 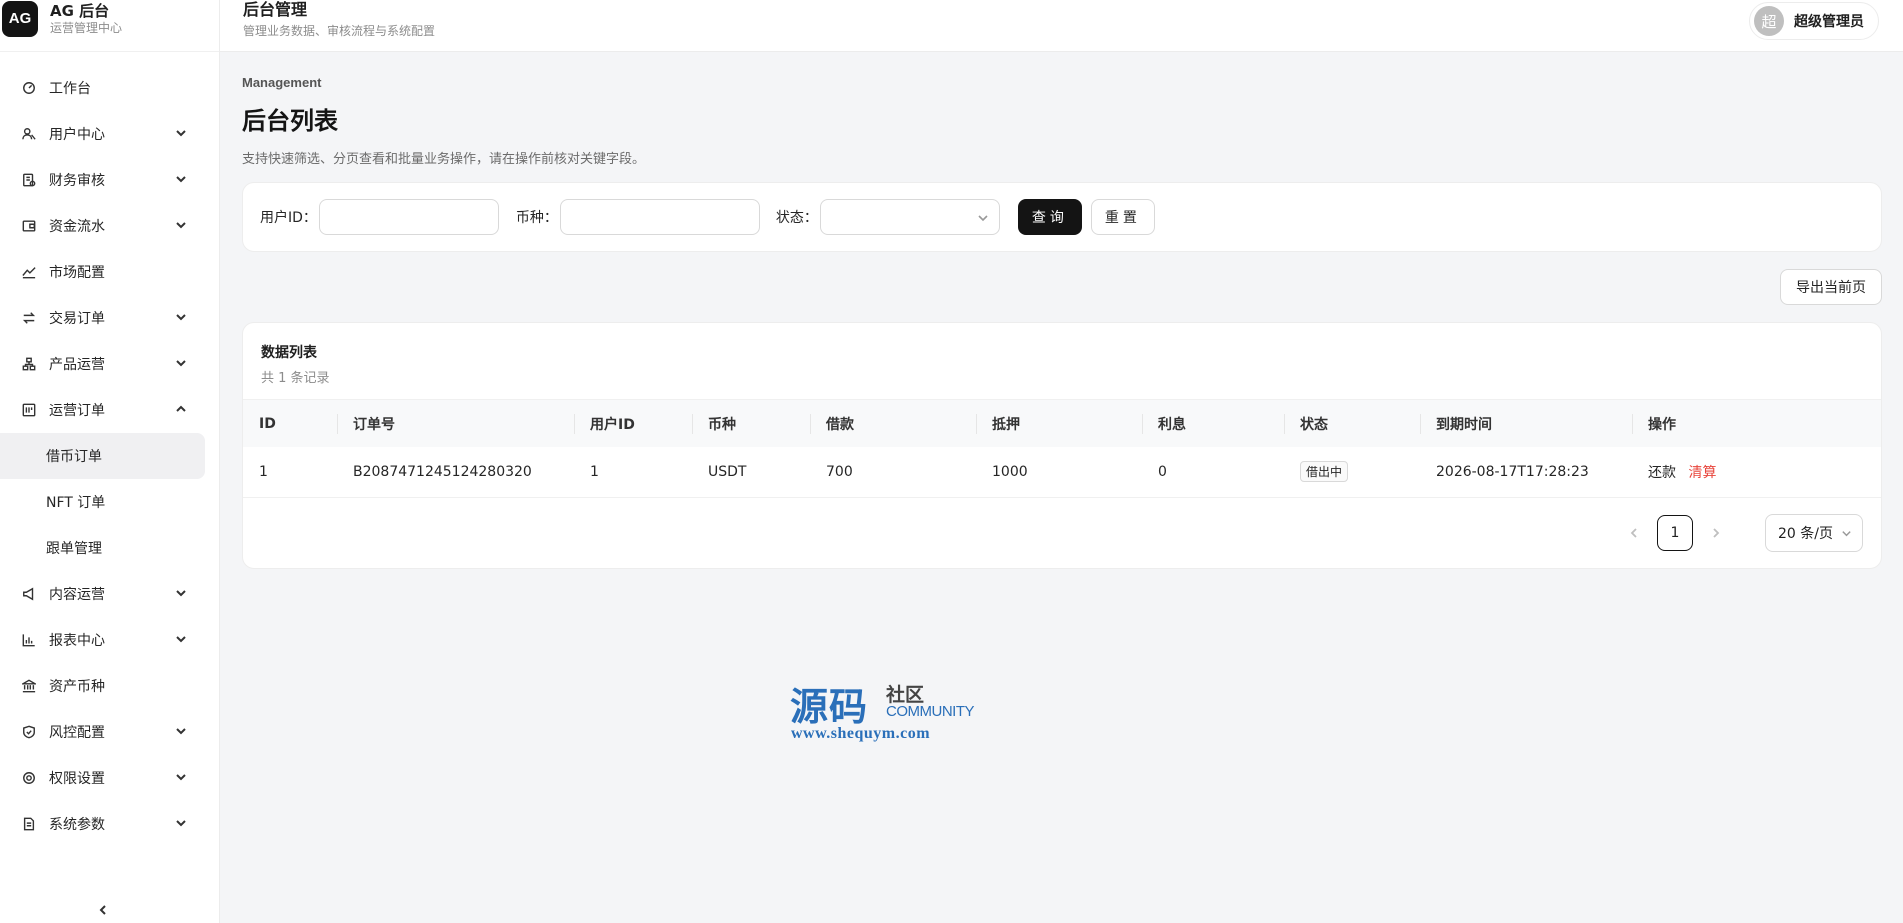 What do you see at coordinates (1662, 473) in the screenshot?
I see `repay-link: 还款` at bounding box center [1662, 473].